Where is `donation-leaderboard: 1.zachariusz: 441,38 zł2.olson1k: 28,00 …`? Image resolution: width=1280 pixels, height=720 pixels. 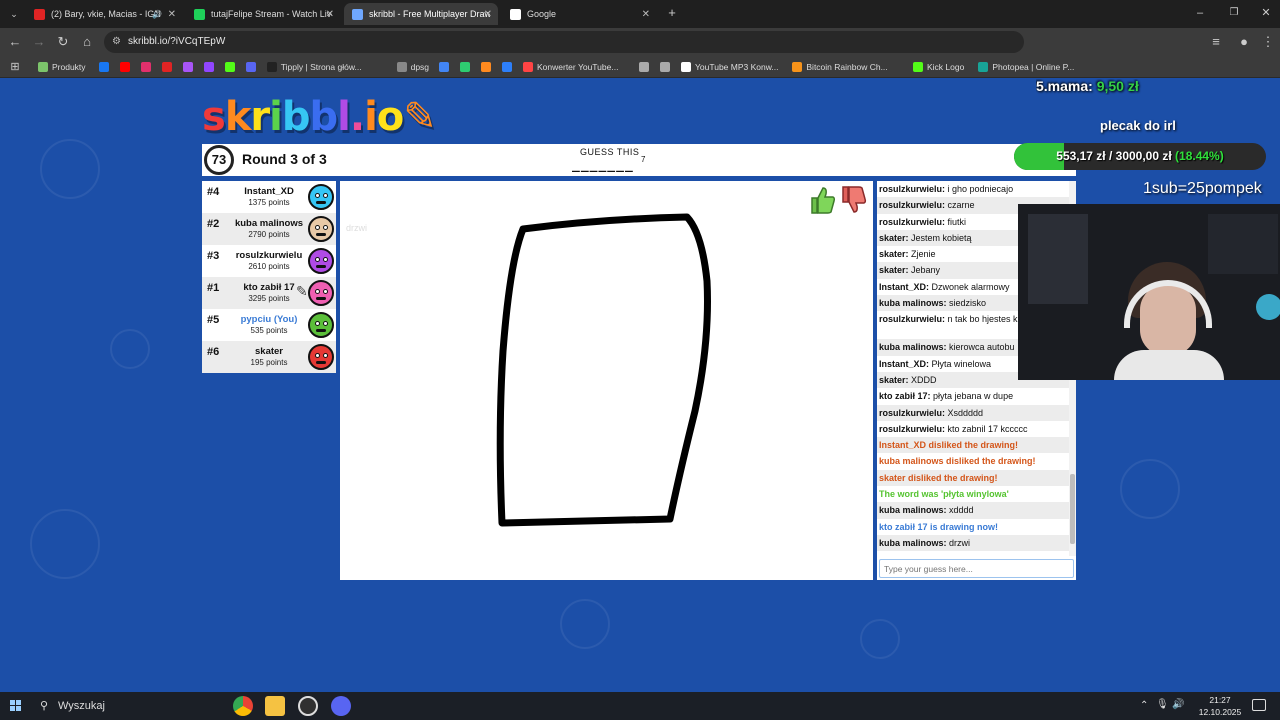 donation-leaderboard: 1.zachariusz: 441,38 zł2.olson1k: 28,00 … is located at coordinates (1158, 87).